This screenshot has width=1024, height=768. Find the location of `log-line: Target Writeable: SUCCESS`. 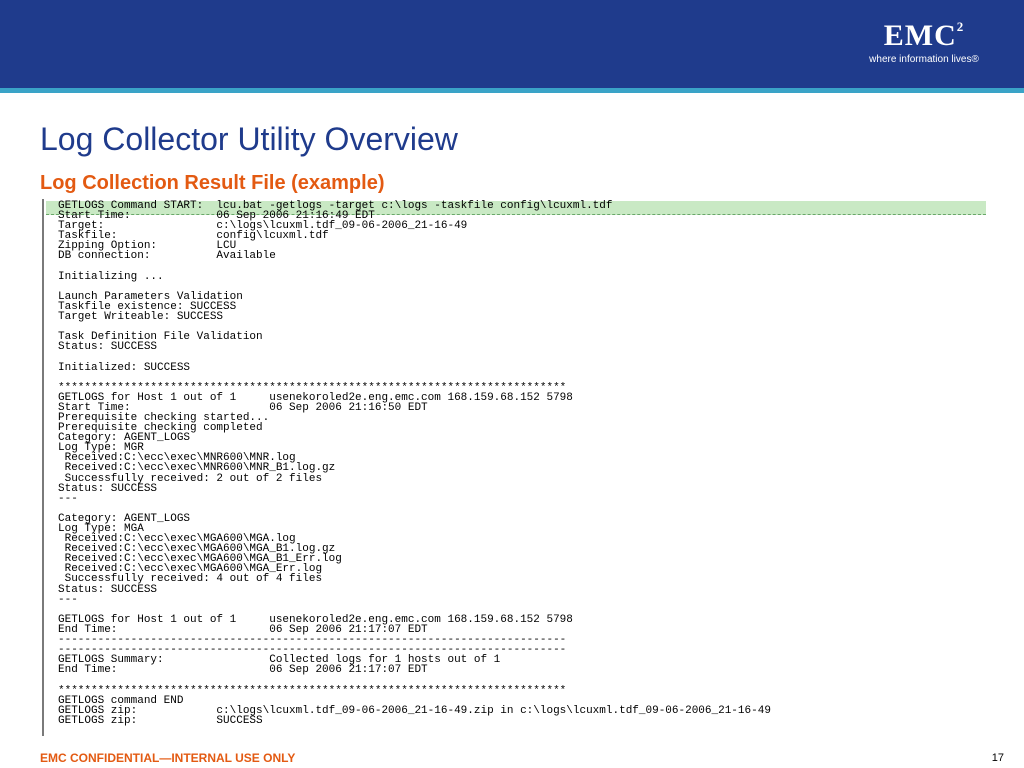

log-line: Target Writeable: SUCCESS is located at coordinates (141, 317).